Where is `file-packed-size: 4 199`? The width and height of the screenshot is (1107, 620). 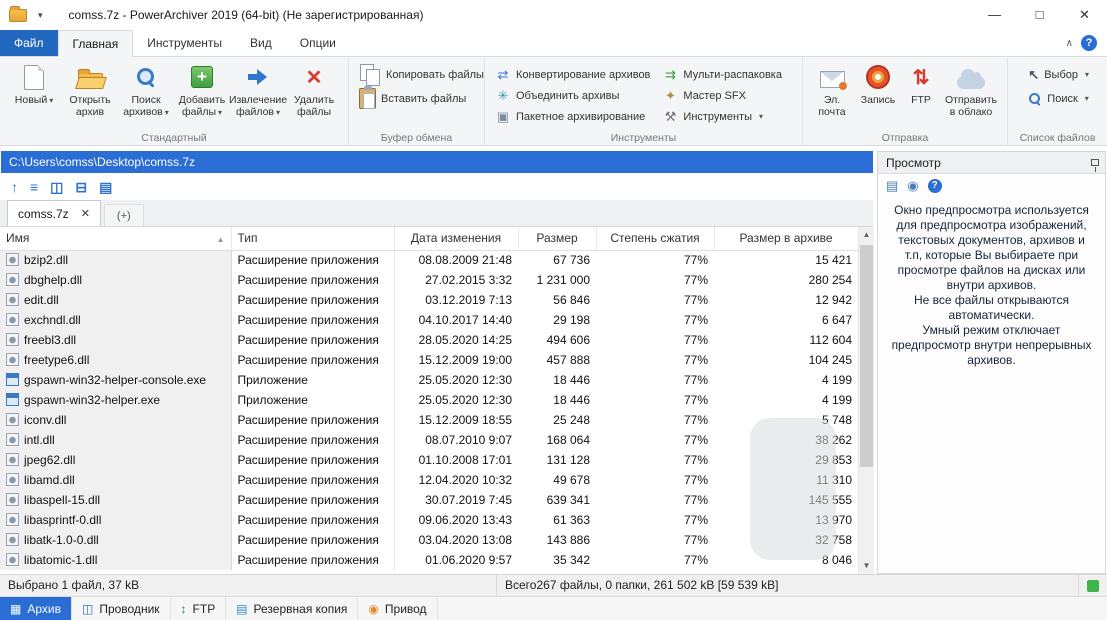 file-packed-size: 4 199 is located at coordinates (836, 380).